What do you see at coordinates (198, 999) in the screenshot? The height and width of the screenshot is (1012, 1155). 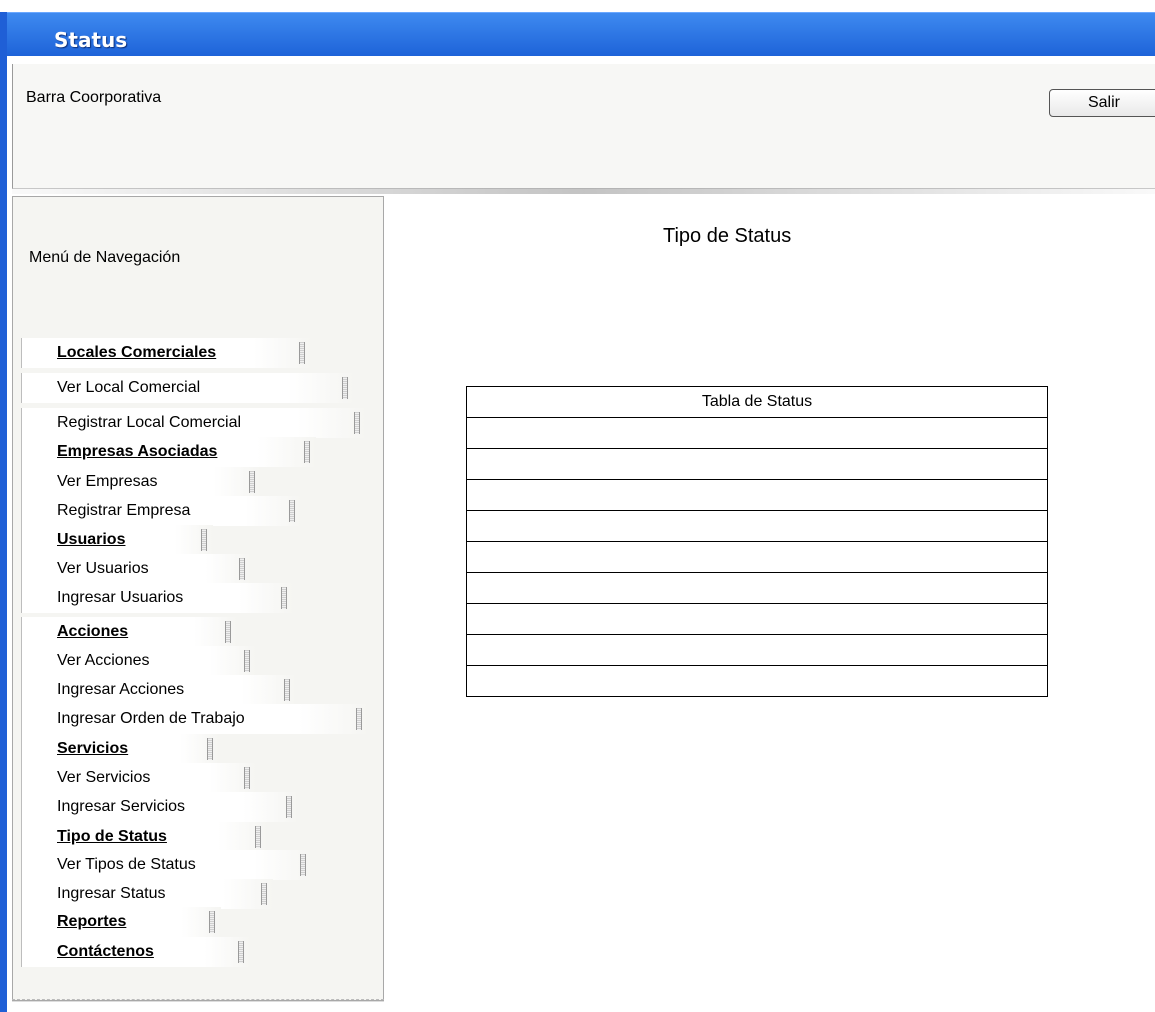 I see `navigation-menu-bottom-border` at bounding box center [198, 999].